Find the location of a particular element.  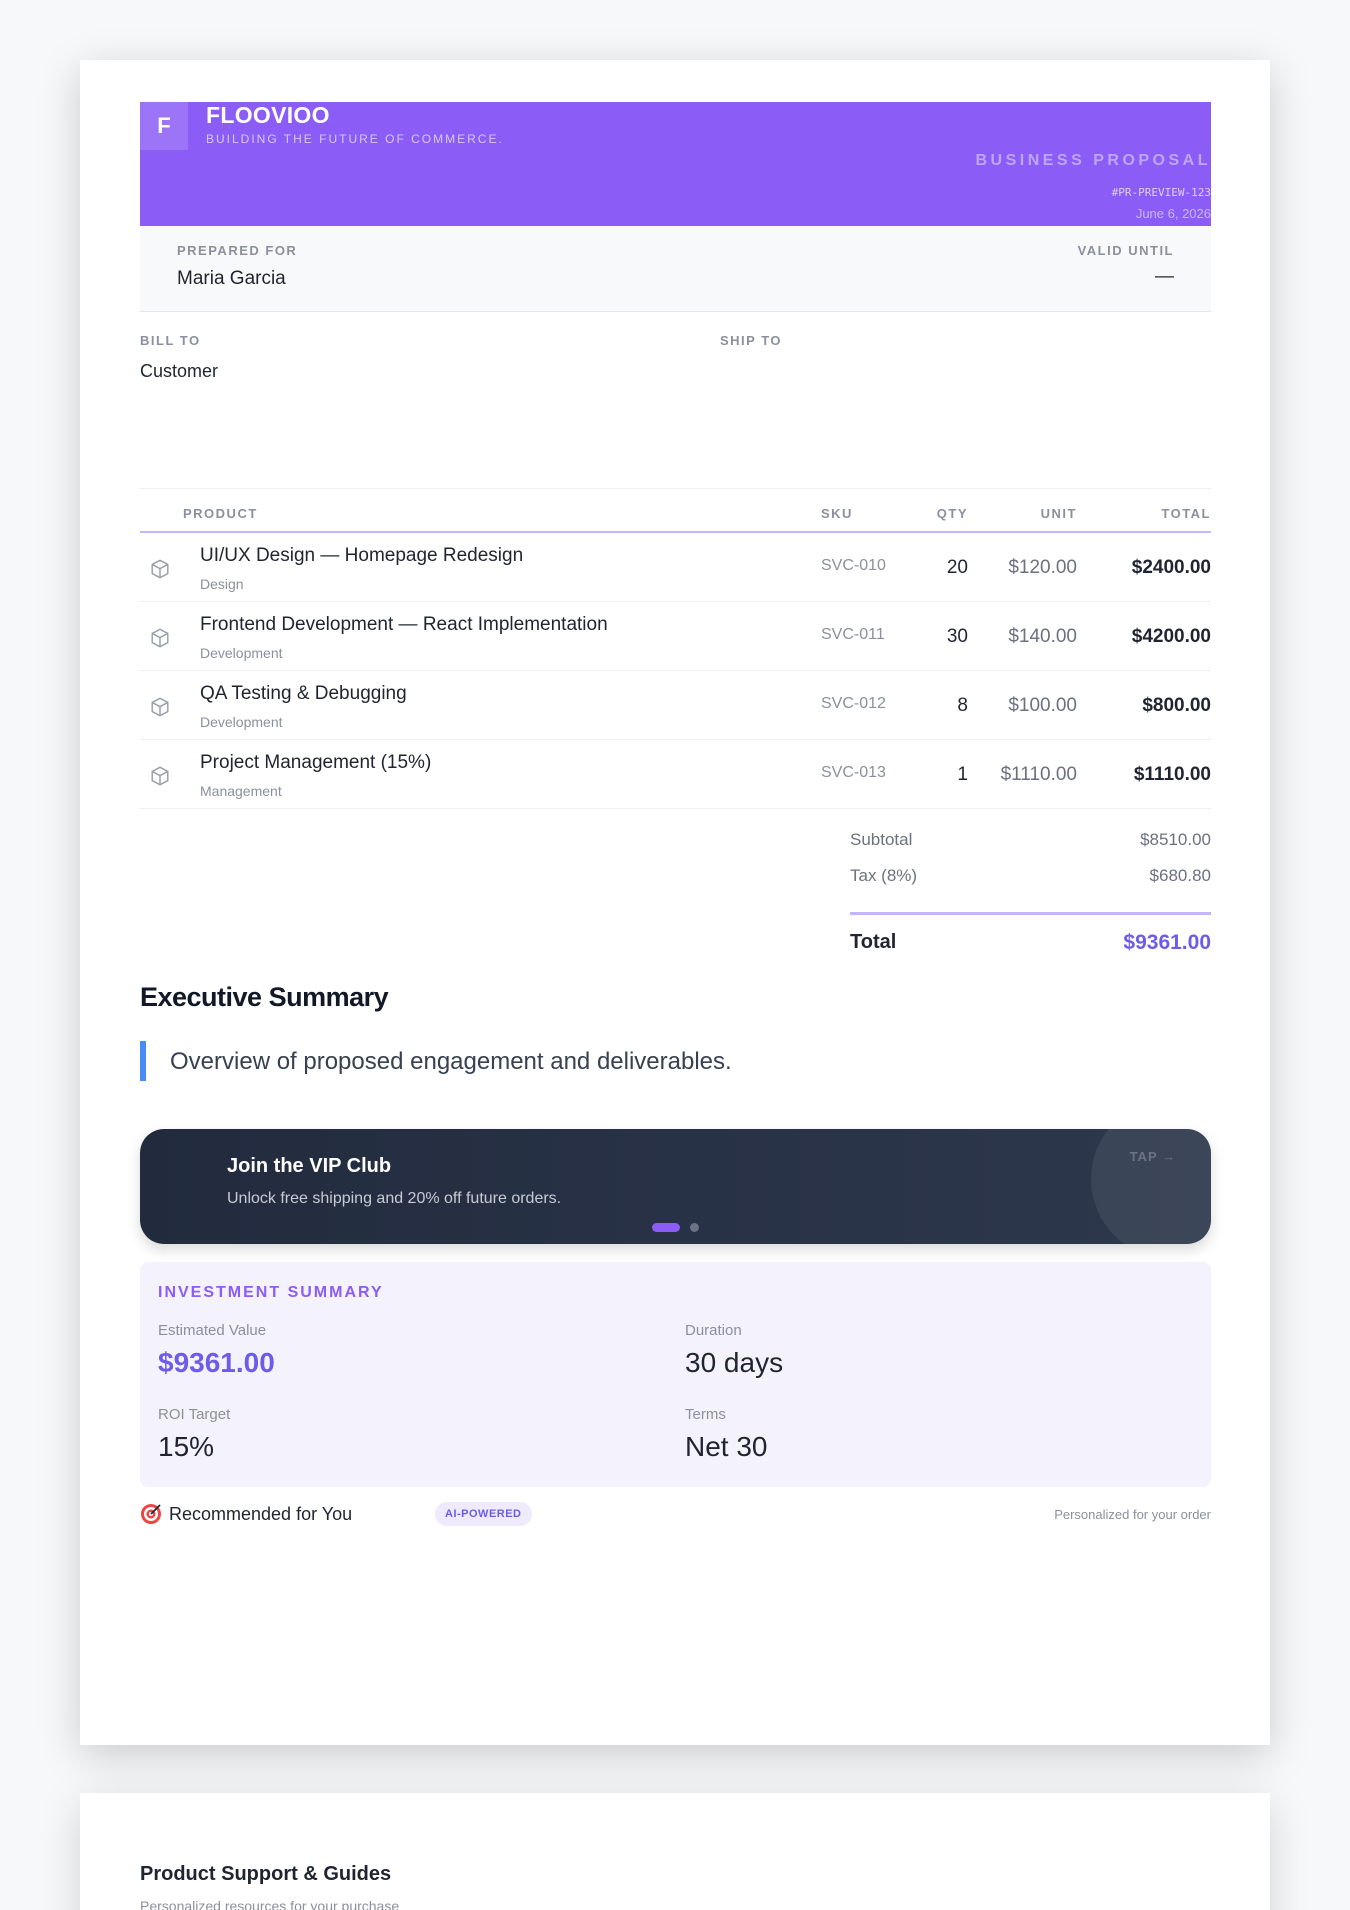

valid-until-label: VALID UNTIL is located at coordinates (1125, 250).